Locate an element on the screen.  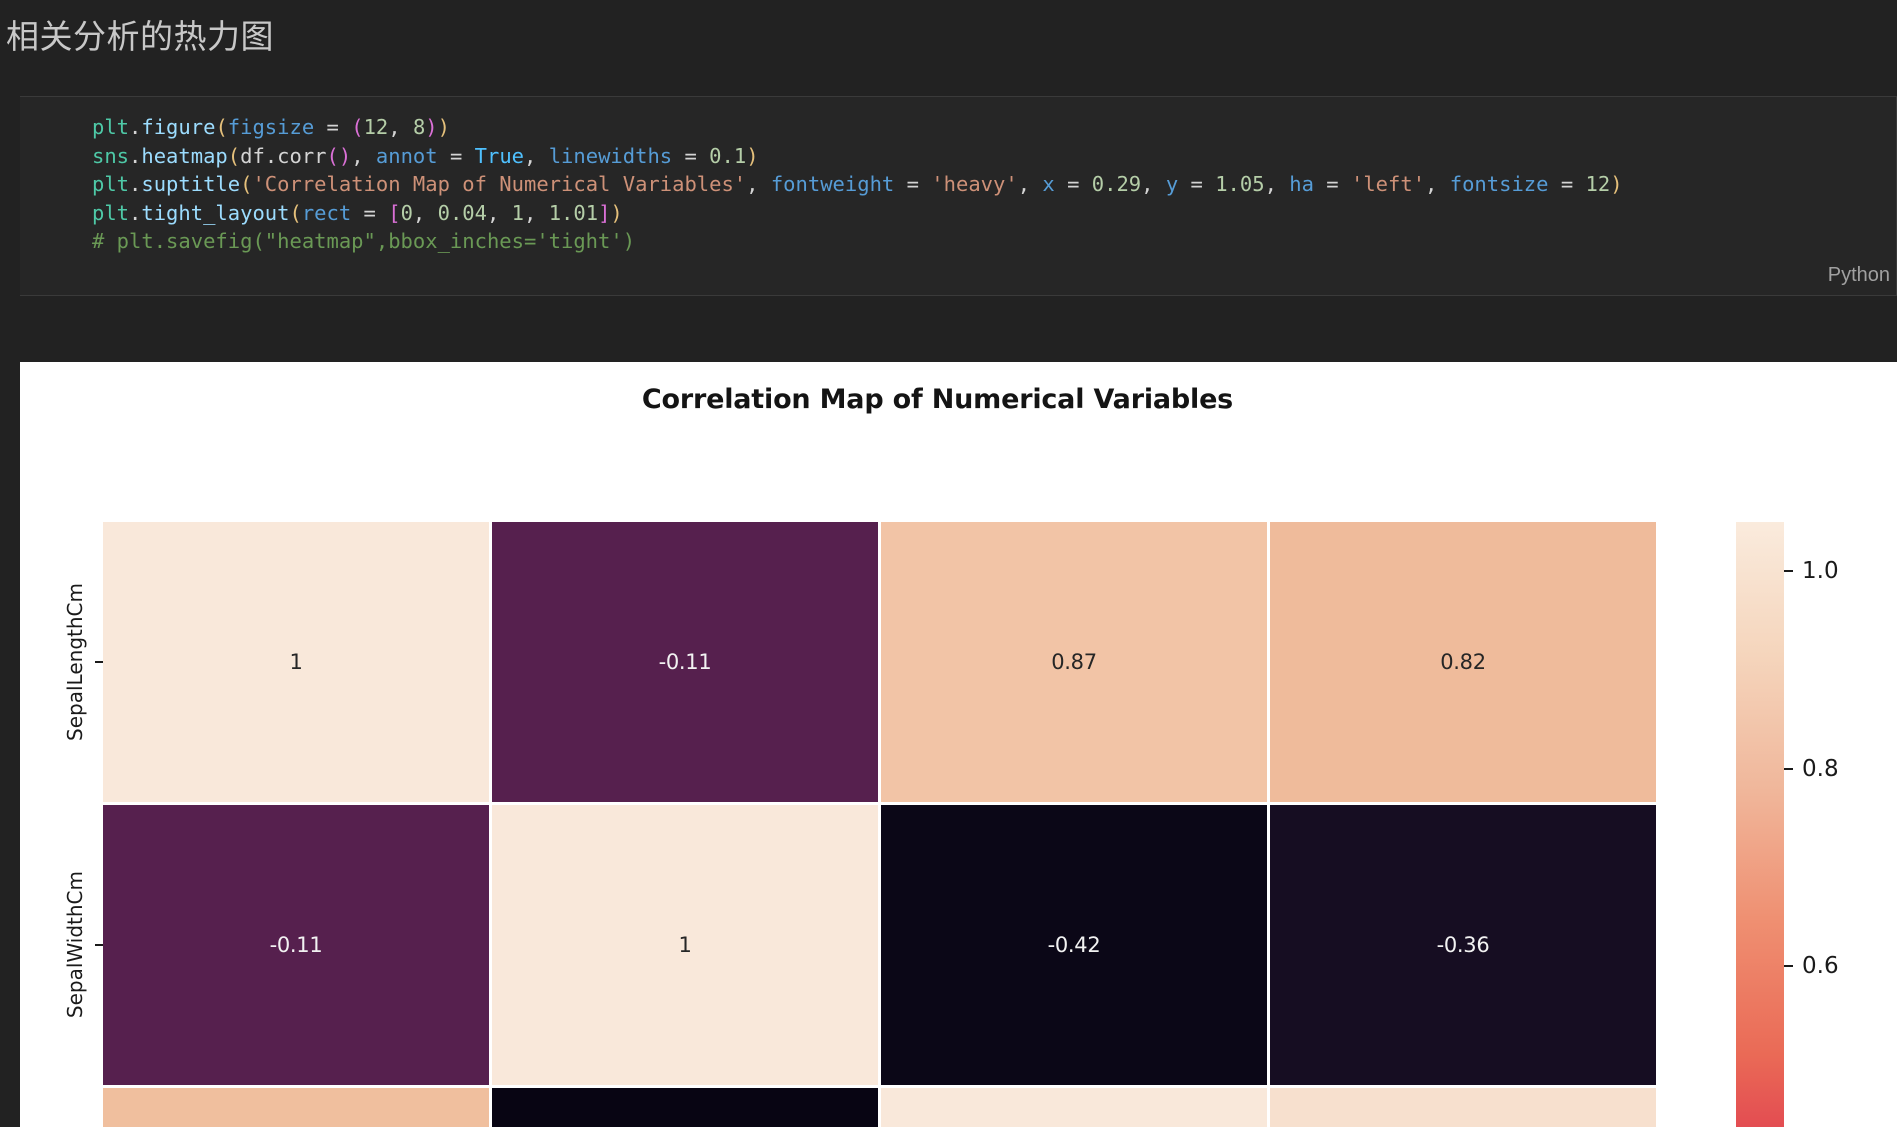
code-token: fontsize is located at coordinates (1499, 184).